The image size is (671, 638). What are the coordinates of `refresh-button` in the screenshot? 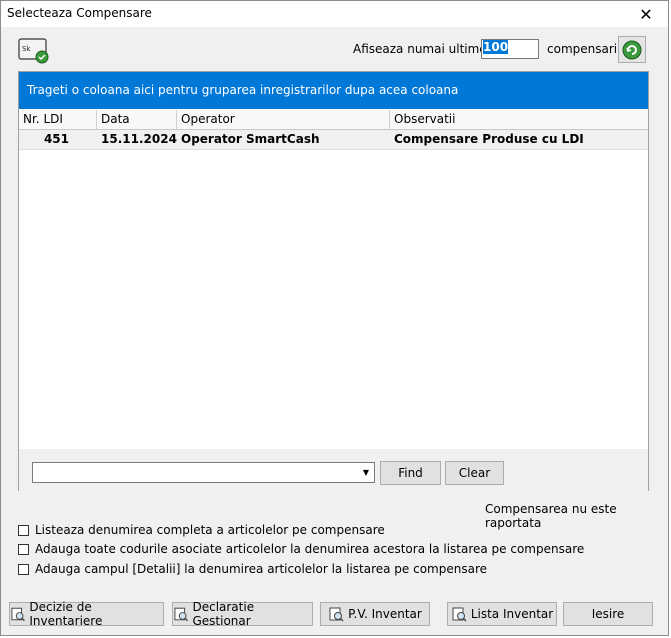 It's located at (632, 49).